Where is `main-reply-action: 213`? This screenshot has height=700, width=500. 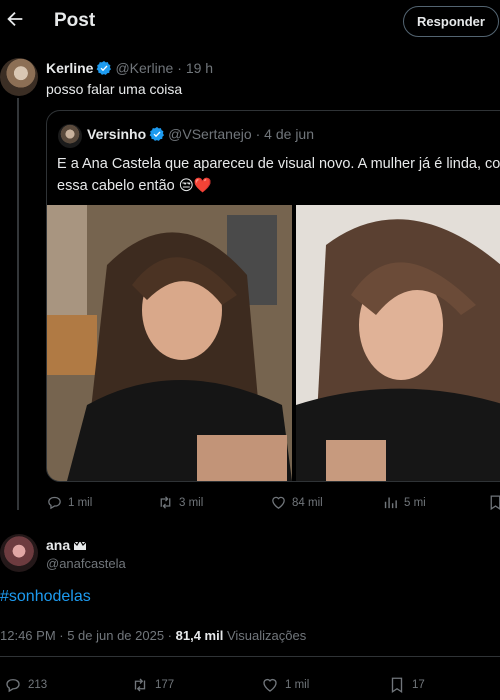
main-reply-action: 213 is located at coordinates (25, 685).